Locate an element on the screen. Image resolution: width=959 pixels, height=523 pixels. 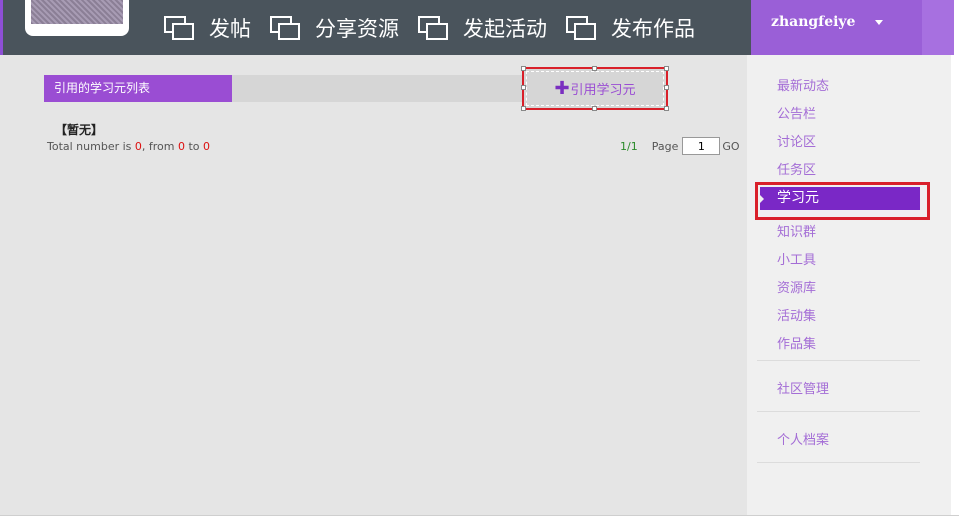
total-count: 0 is located at coordinates (138, 146).